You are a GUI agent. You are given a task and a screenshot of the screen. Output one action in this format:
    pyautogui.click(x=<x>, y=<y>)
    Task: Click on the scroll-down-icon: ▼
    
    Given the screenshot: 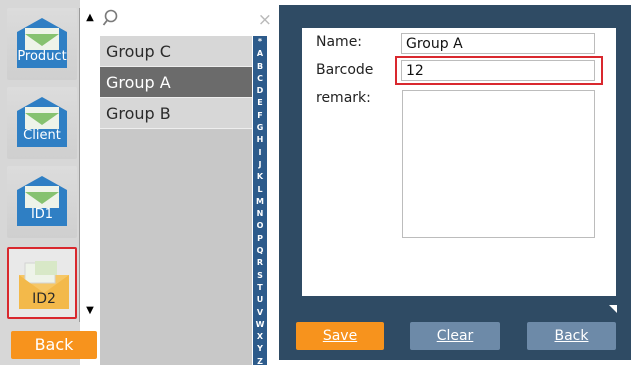 What is the action you would take?
    pyautogui.click(x=90, y=311)
    